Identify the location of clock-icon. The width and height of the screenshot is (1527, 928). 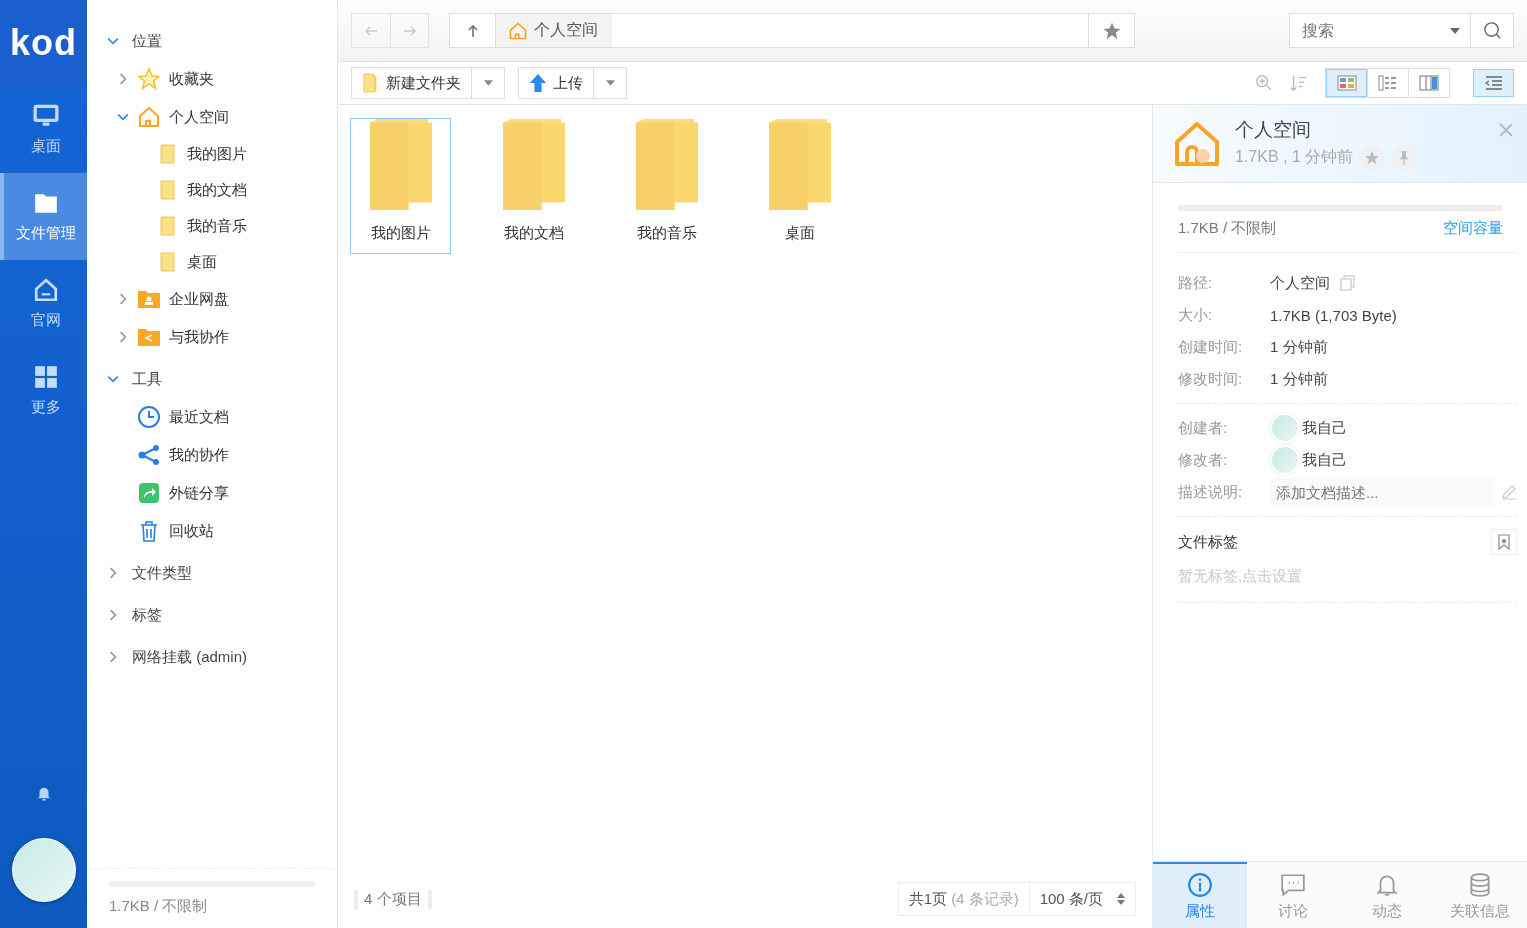
(149, 417).